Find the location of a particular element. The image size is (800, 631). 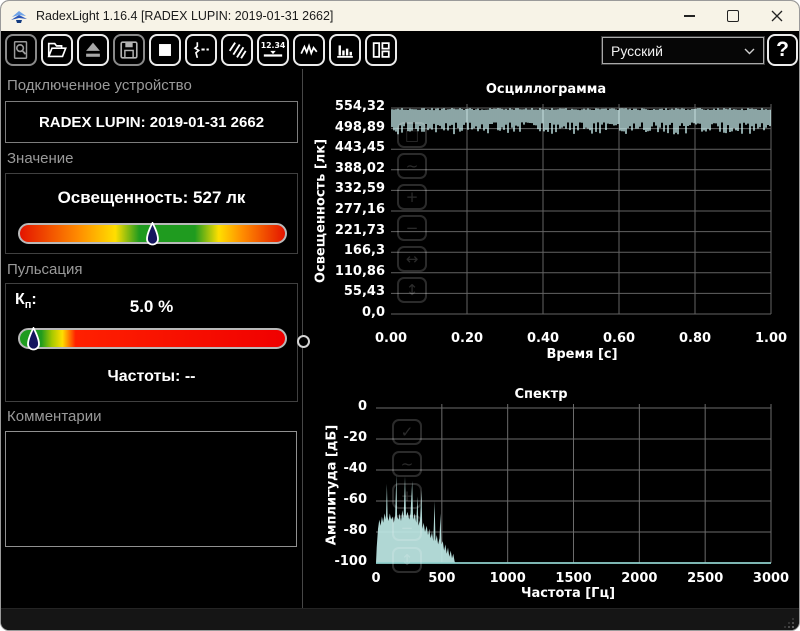

value-section-header: Значение is located at coordinates (40, 158).